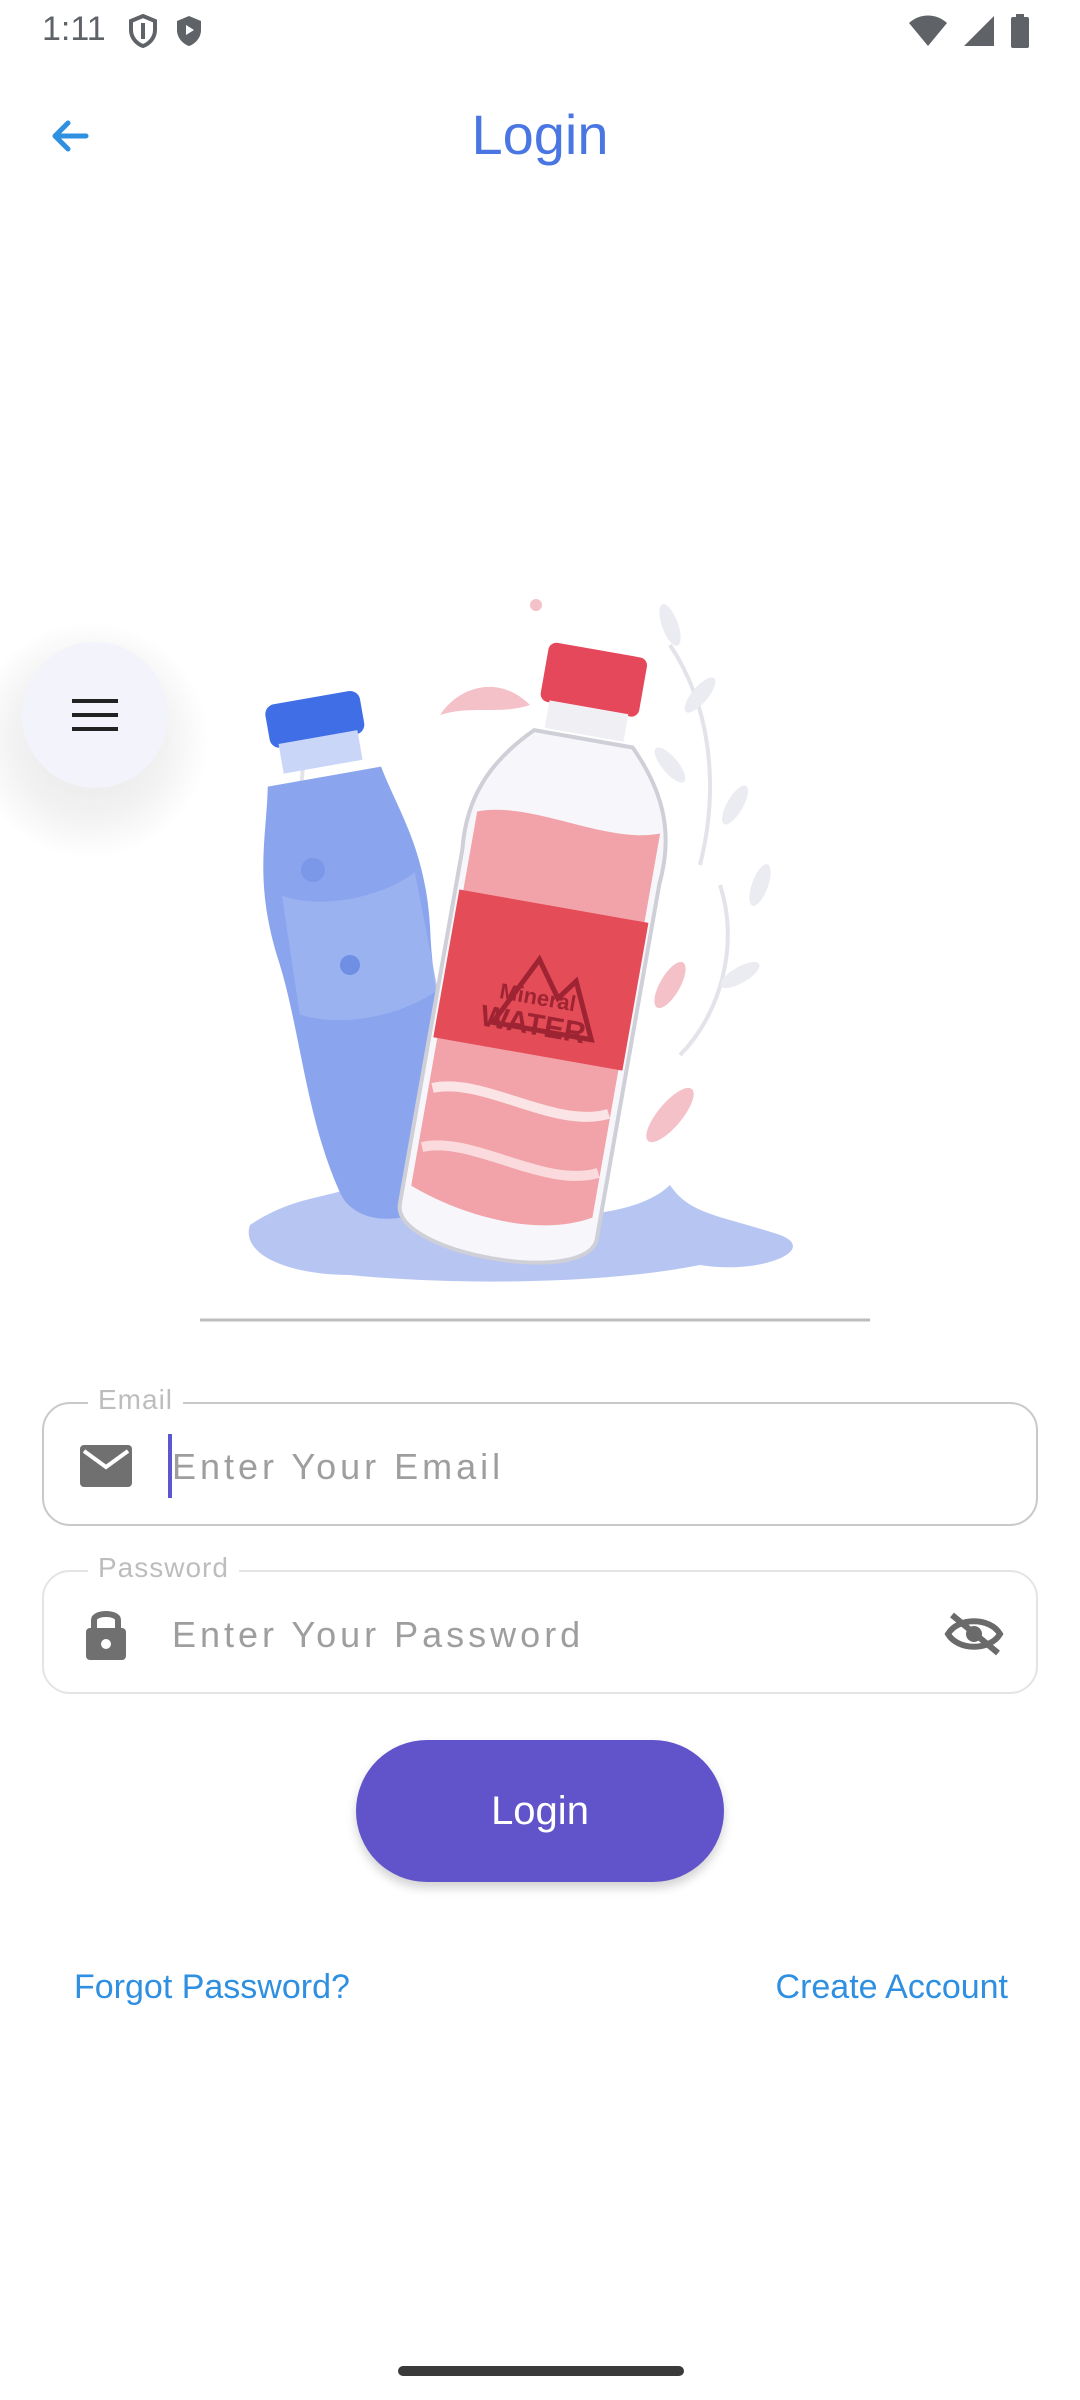  I want to click on email-label: Email, so click(136, 1400).